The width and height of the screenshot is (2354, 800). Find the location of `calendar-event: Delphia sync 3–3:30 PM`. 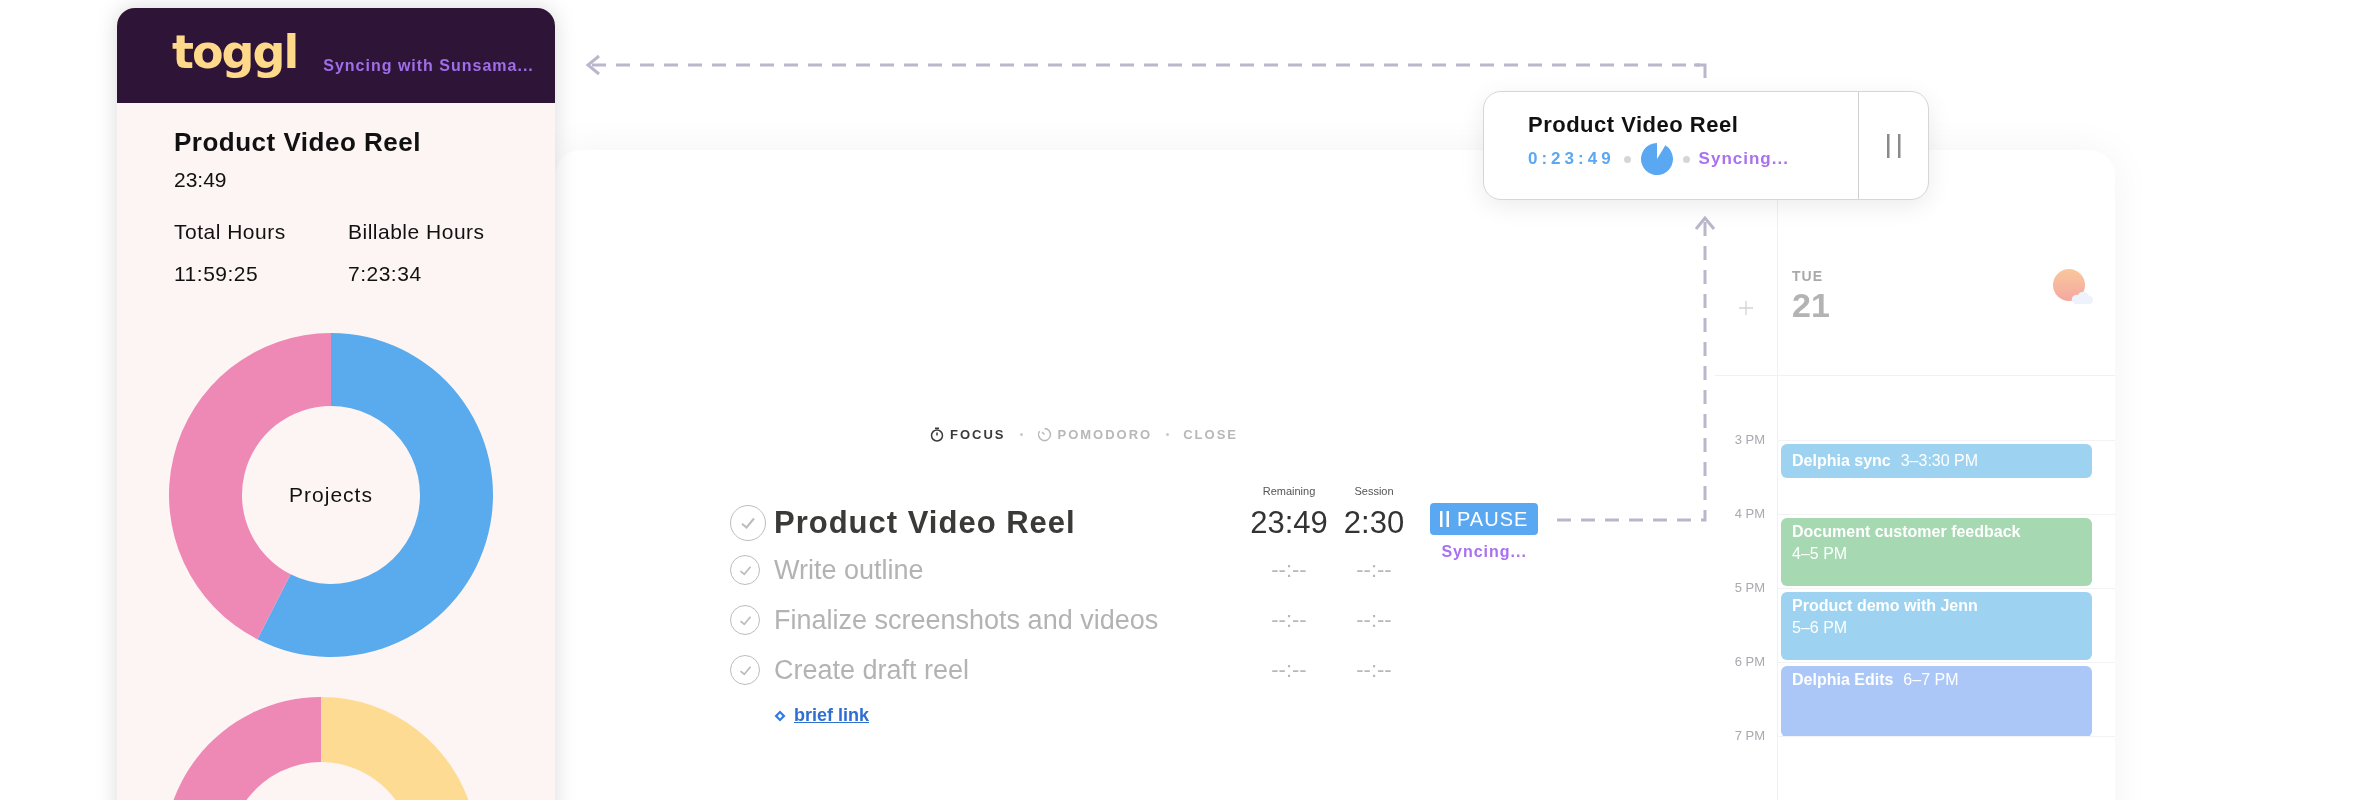

calendar-event: Delphia sync 3–3:30 PM is located at coordinates (1936, 461).